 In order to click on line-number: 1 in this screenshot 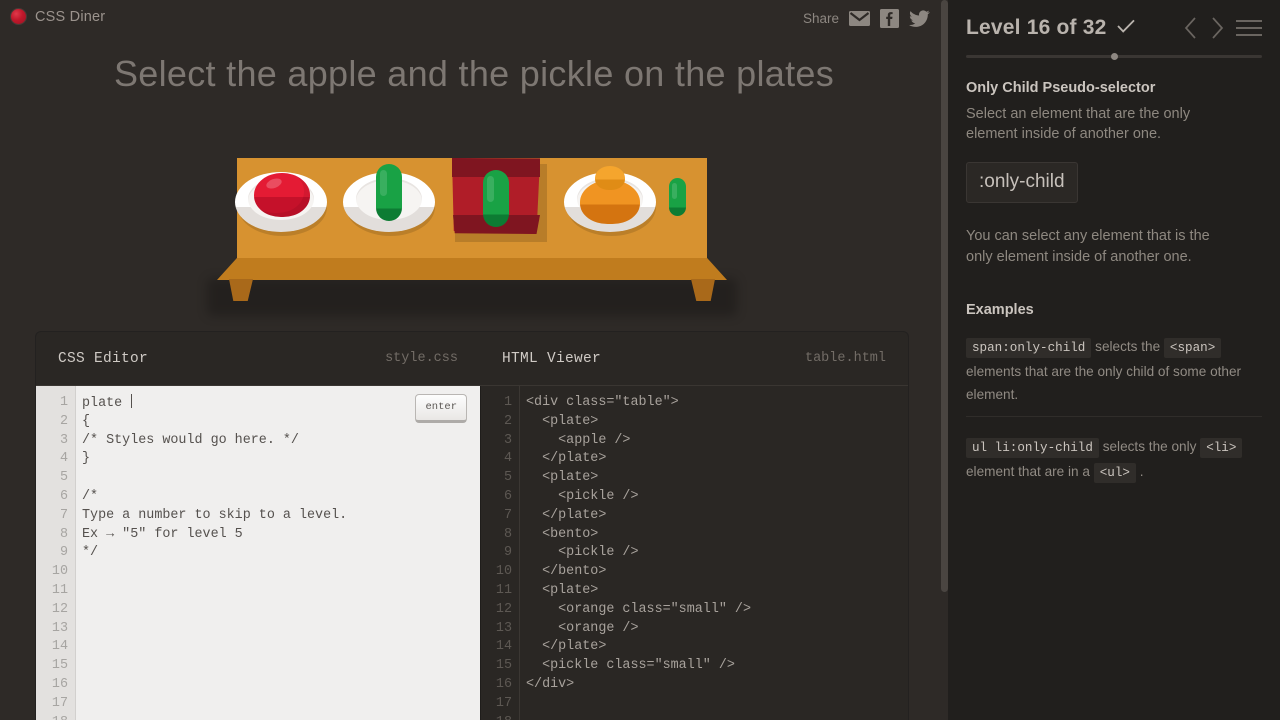, I will do `click(507, 402)`.